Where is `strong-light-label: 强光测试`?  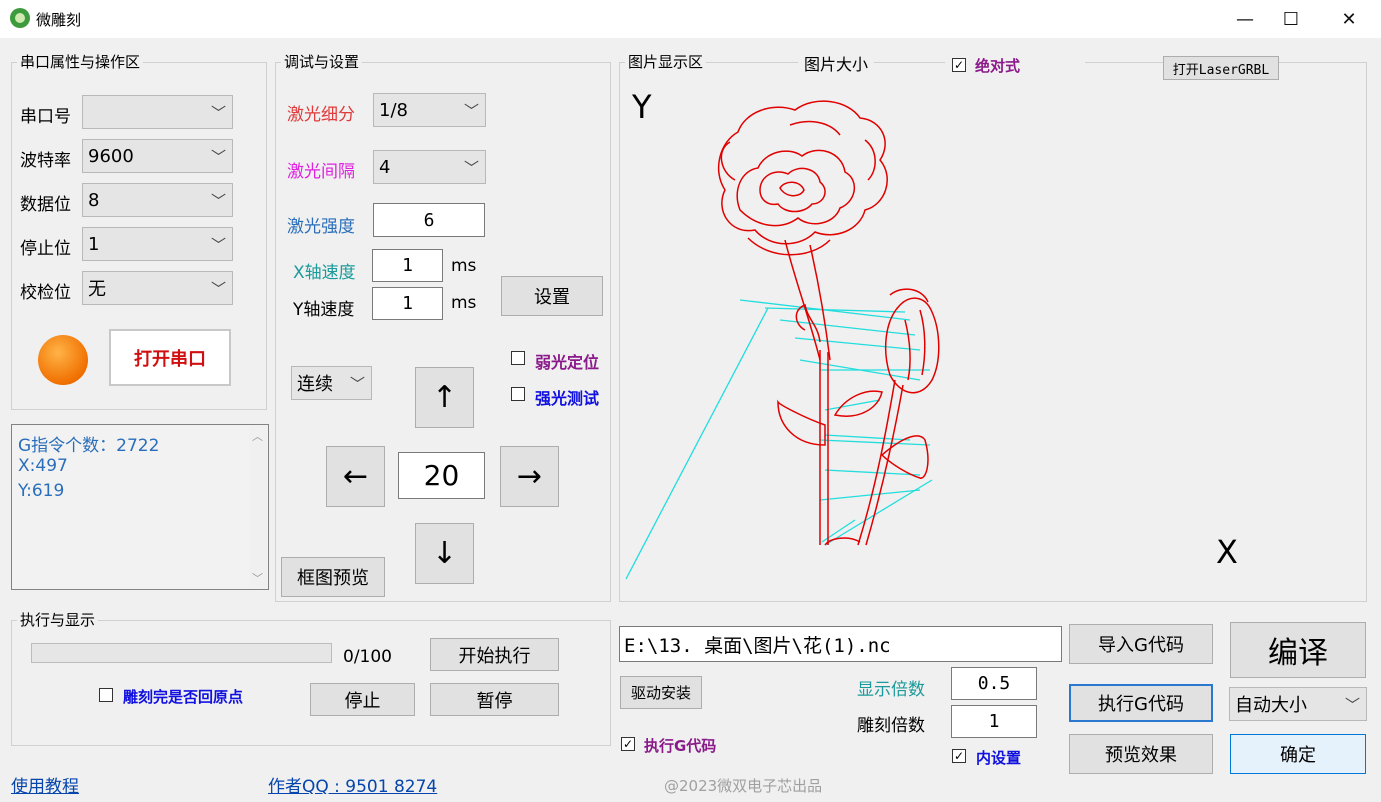
strong-light-label: 强光测试 is located at coordinates (567, 398).